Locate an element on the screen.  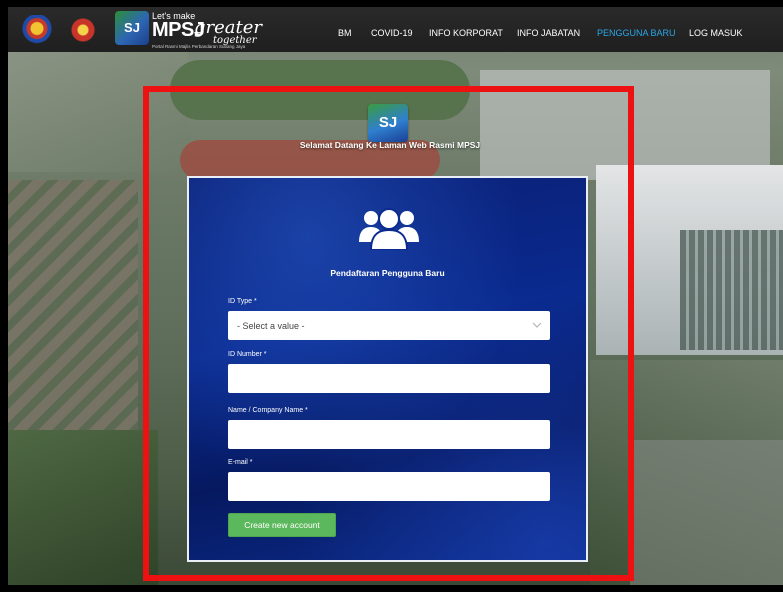
mpsj-logo-icon: SJ is located at coordinates (132, 28).